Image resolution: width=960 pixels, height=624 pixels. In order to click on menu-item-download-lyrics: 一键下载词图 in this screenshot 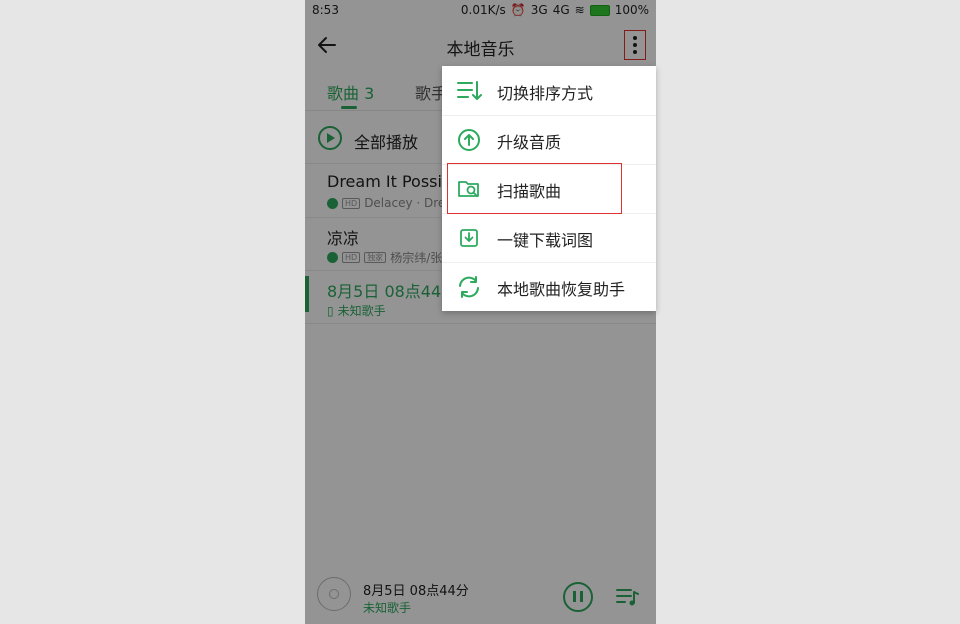, I will do `click(549, 238)`.